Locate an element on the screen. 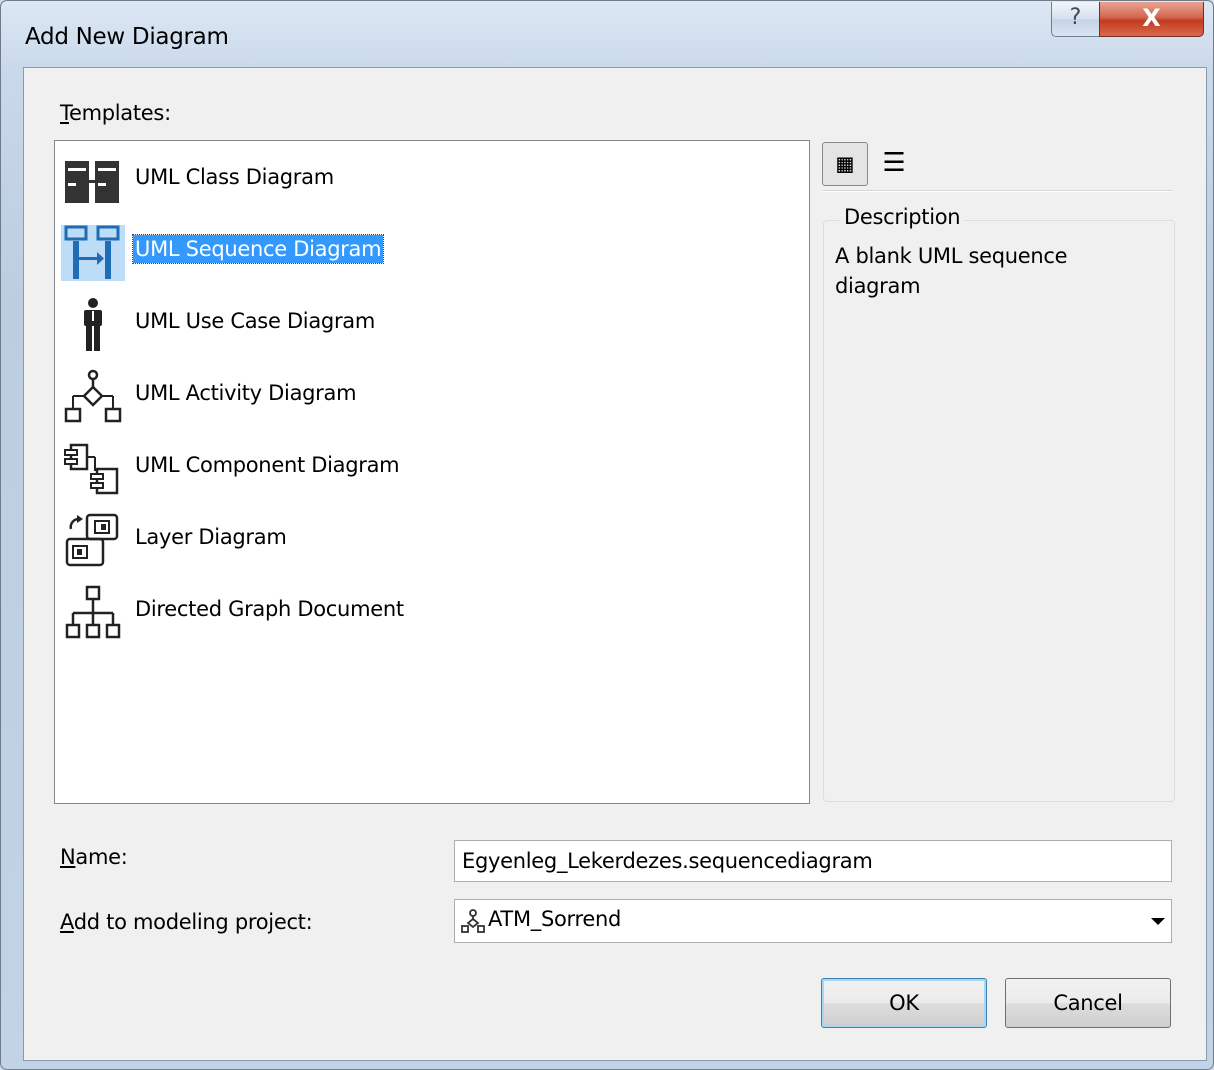 This screenshot has height=1070, width=1214. activity-diagram-icon is located at coordinates (93, 396).